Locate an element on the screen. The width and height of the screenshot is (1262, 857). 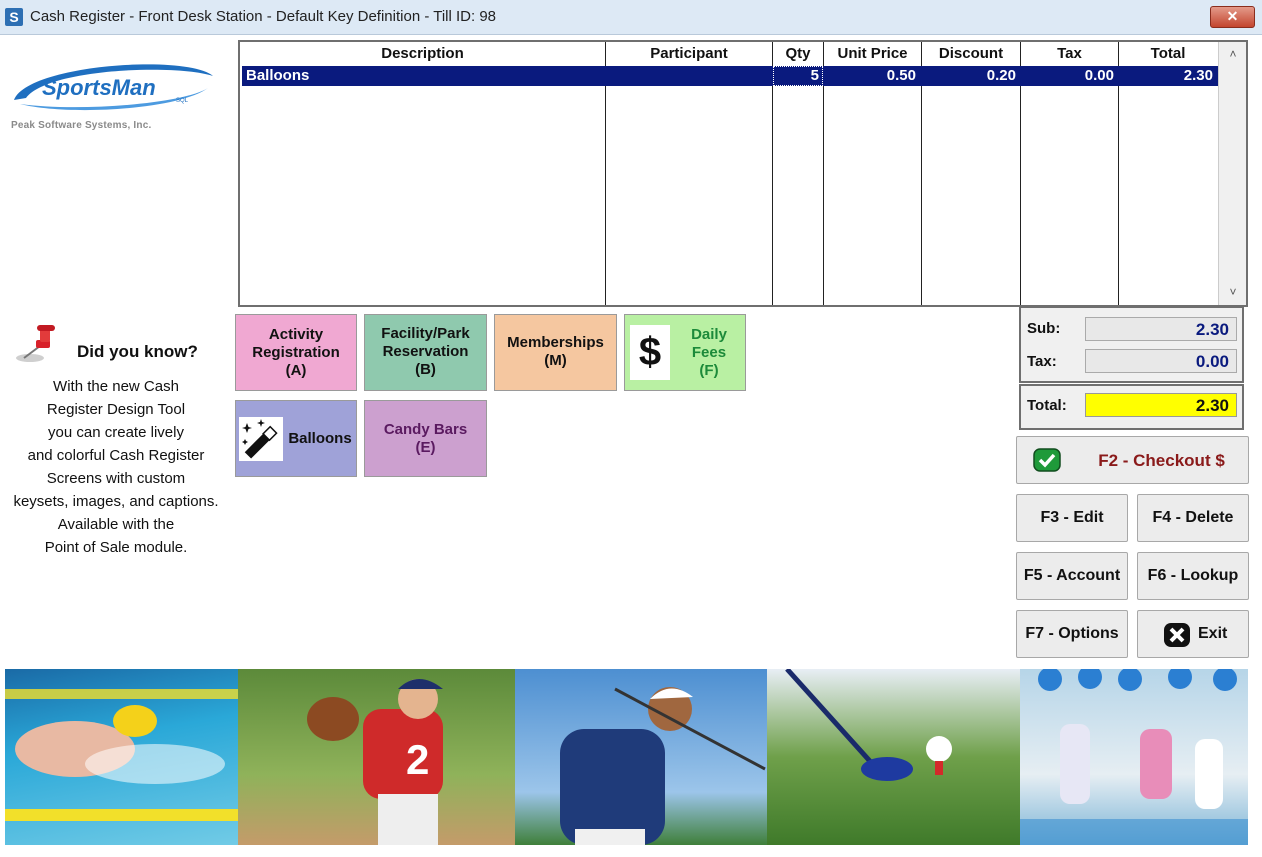
checkout-button: F2 - Checkout $ is located at coordinates (1132, 460).